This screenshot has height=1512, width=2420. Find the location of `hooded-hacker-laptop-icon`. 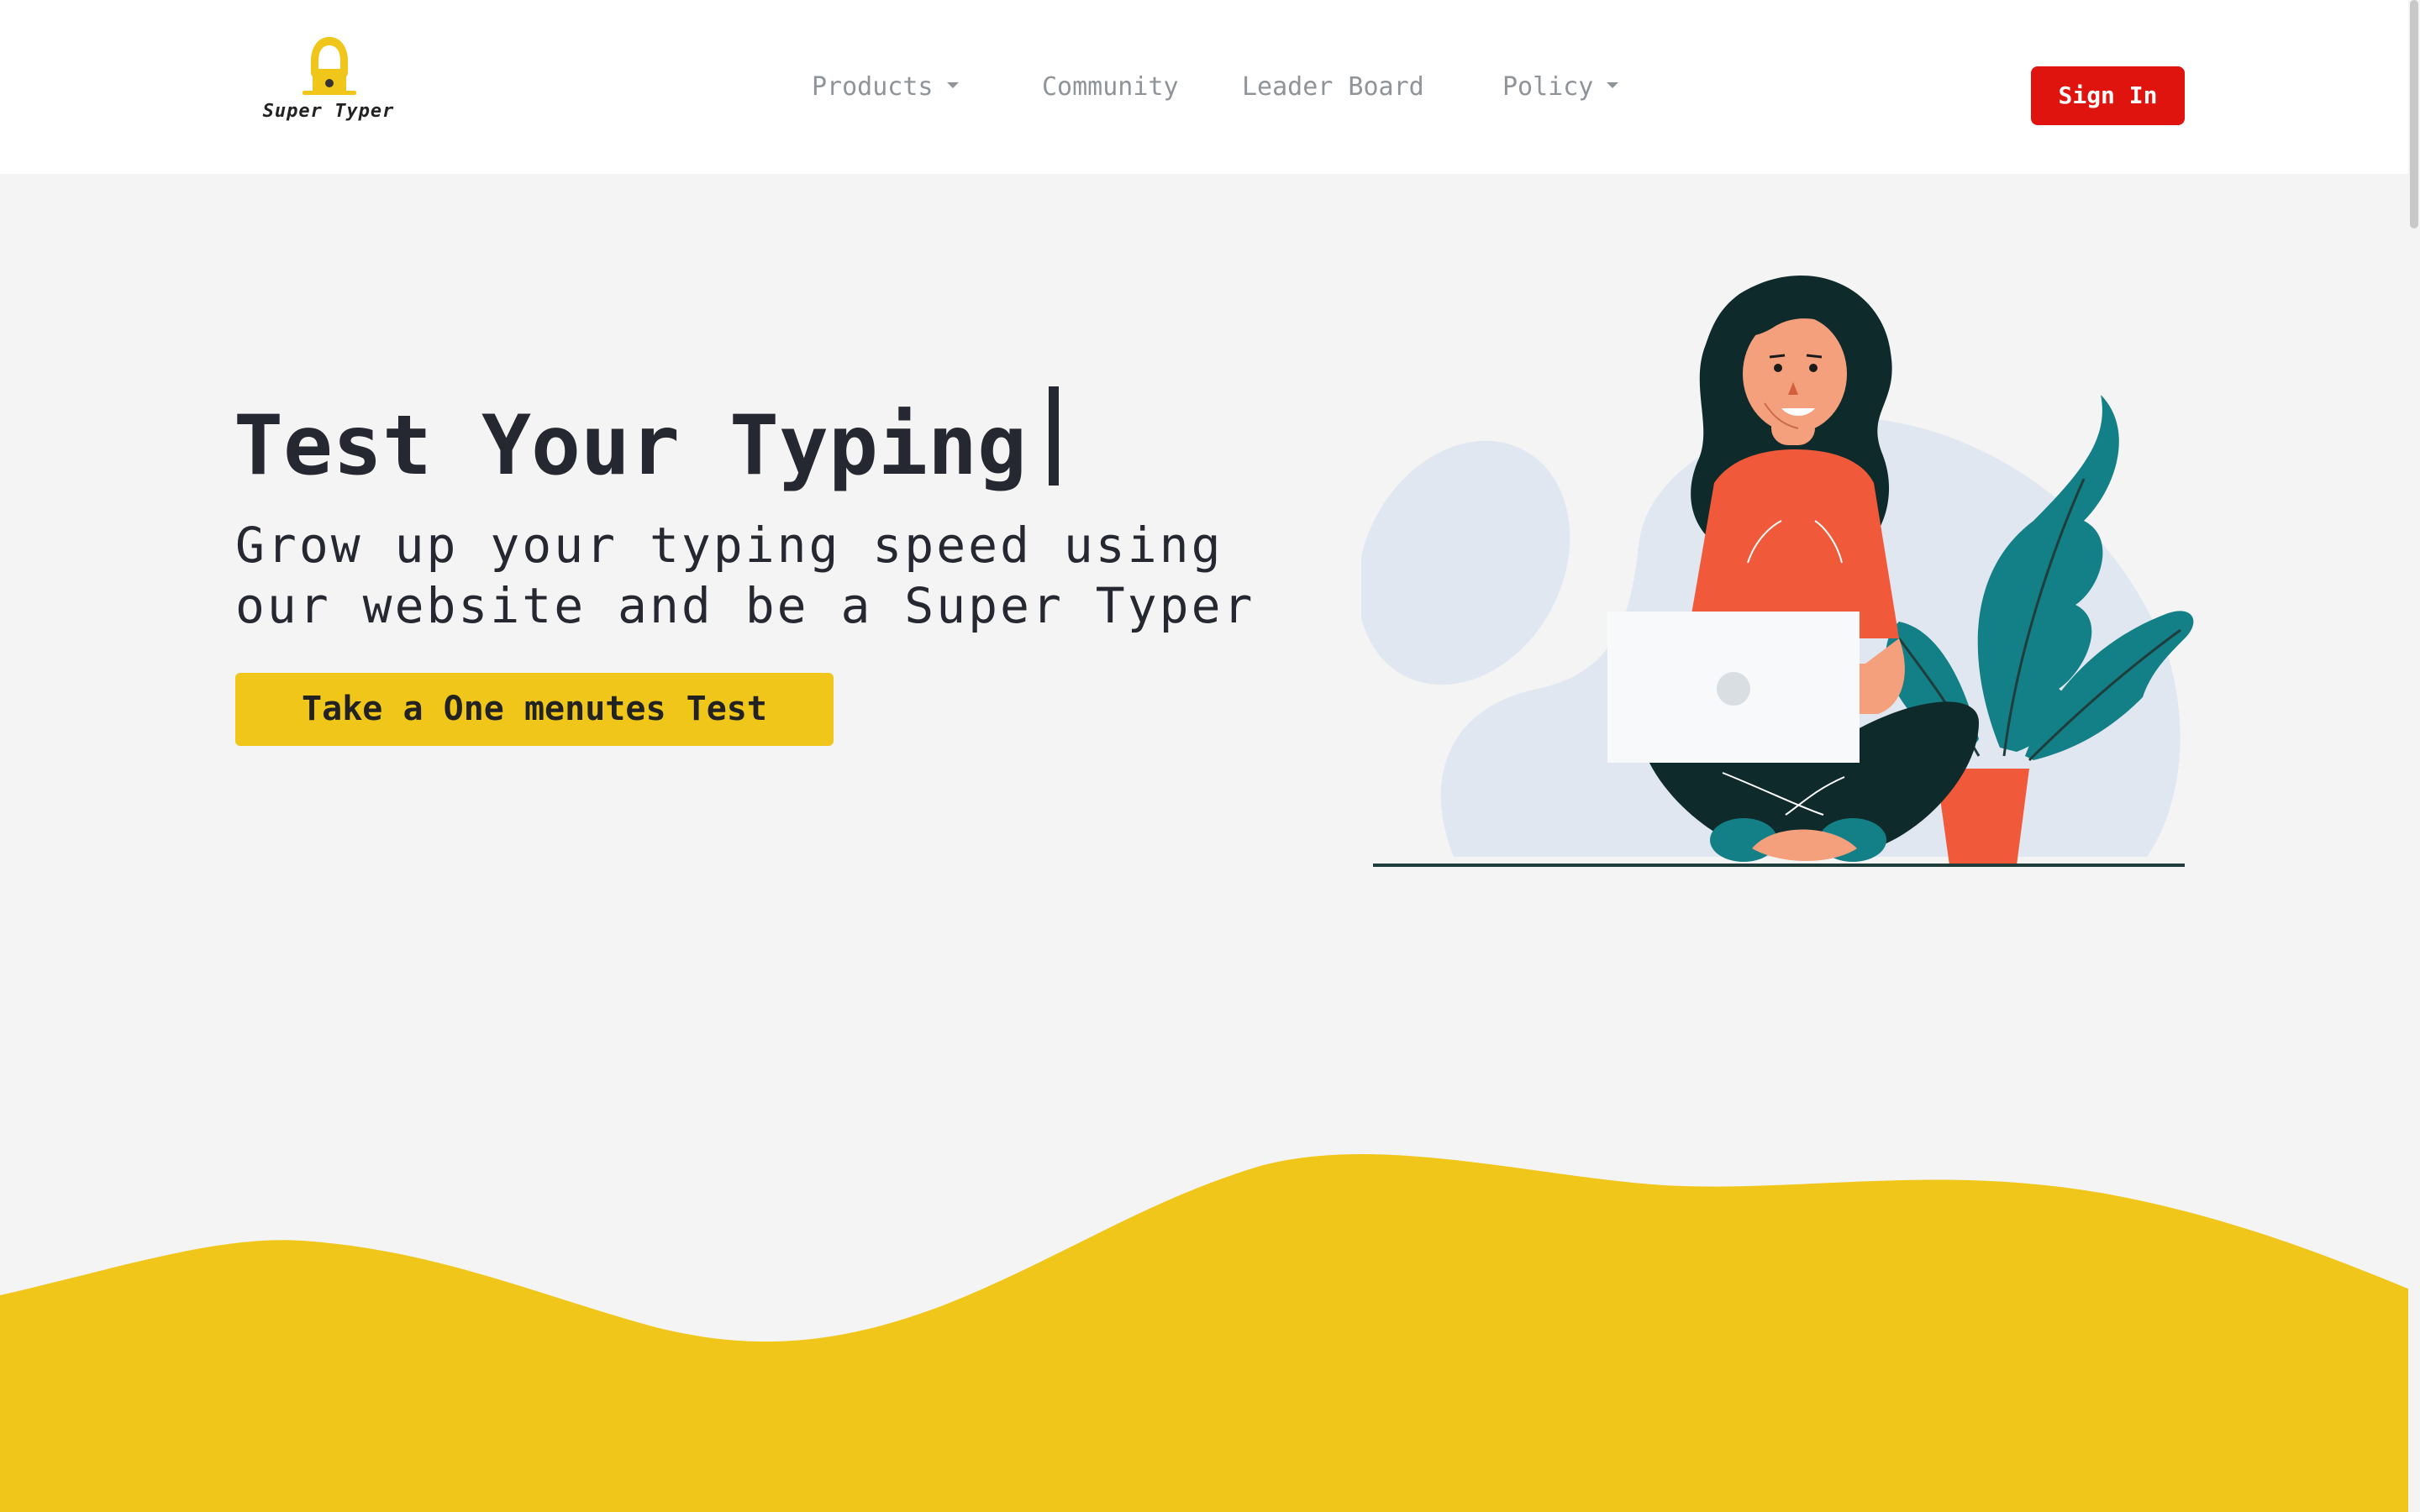

hooded-hacker-laptop-icon is located at coordinates (329, 66).